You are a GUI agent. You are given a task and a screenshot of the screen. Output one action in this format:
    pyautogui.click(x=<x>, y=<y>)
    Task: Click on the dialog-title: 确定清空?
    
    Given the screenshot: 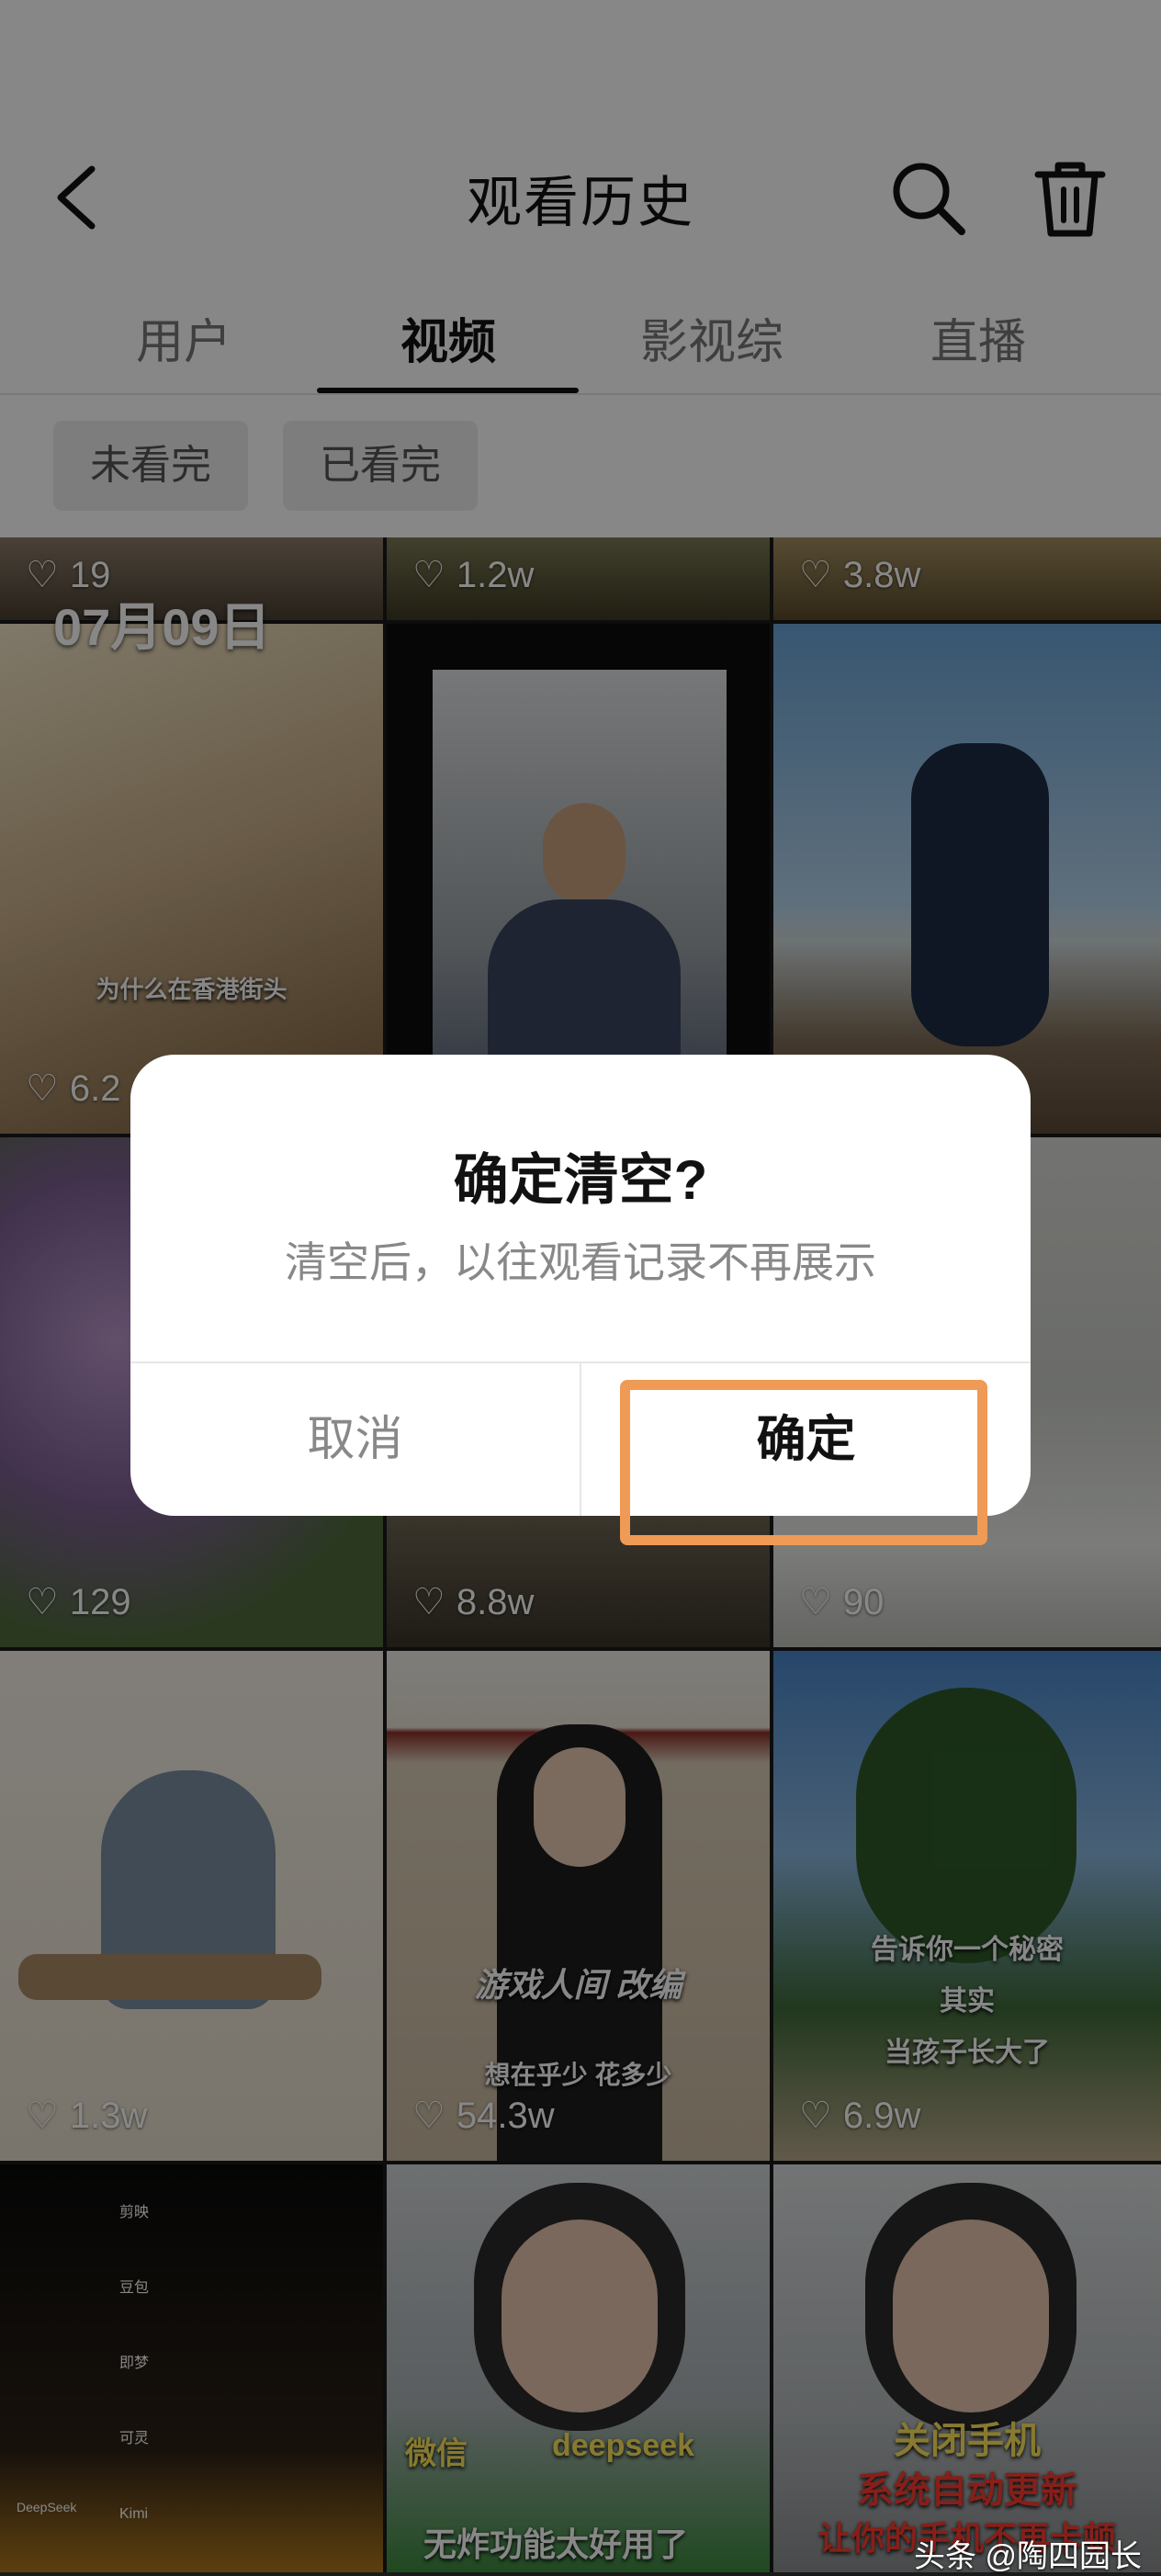 What is the action you would take?
    pyautogui.click(x=580, y=1180)
    